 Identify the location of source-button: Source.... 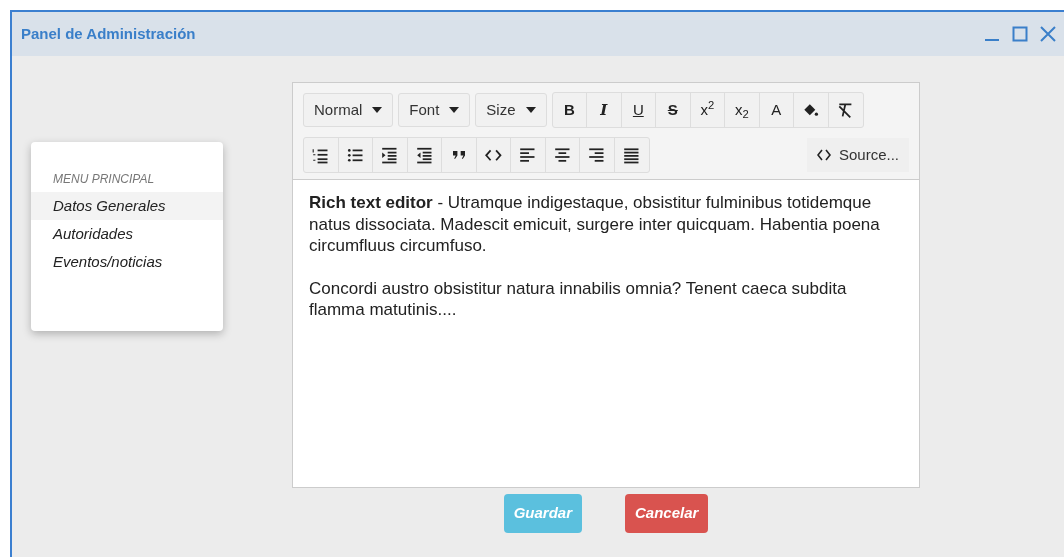
(857, 155).